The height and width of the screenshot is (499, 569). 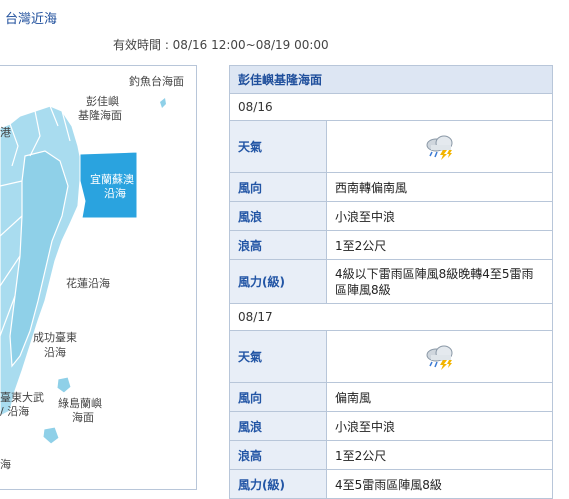 I want to click on wind-direction-value: 偏南風, so click(x=439, y=397).